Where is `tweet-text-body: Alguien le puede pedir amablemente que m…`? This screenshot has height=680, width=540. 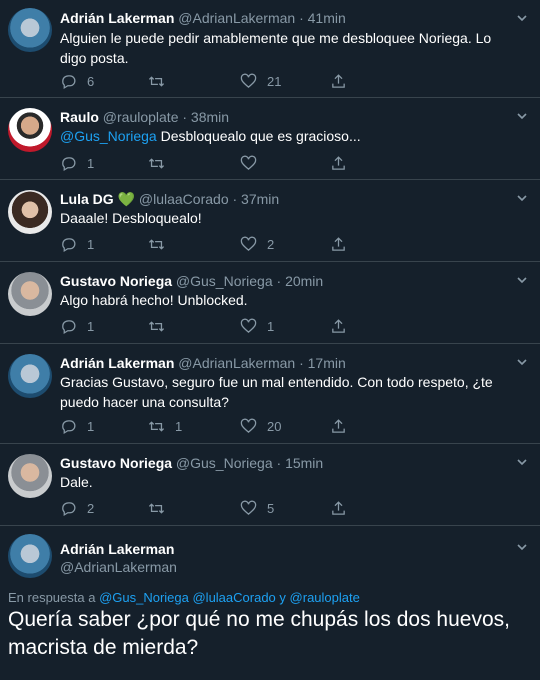
tweet-text-body: Alguien le puede pedir amablemente que m… is located at coordinates (276, 48).